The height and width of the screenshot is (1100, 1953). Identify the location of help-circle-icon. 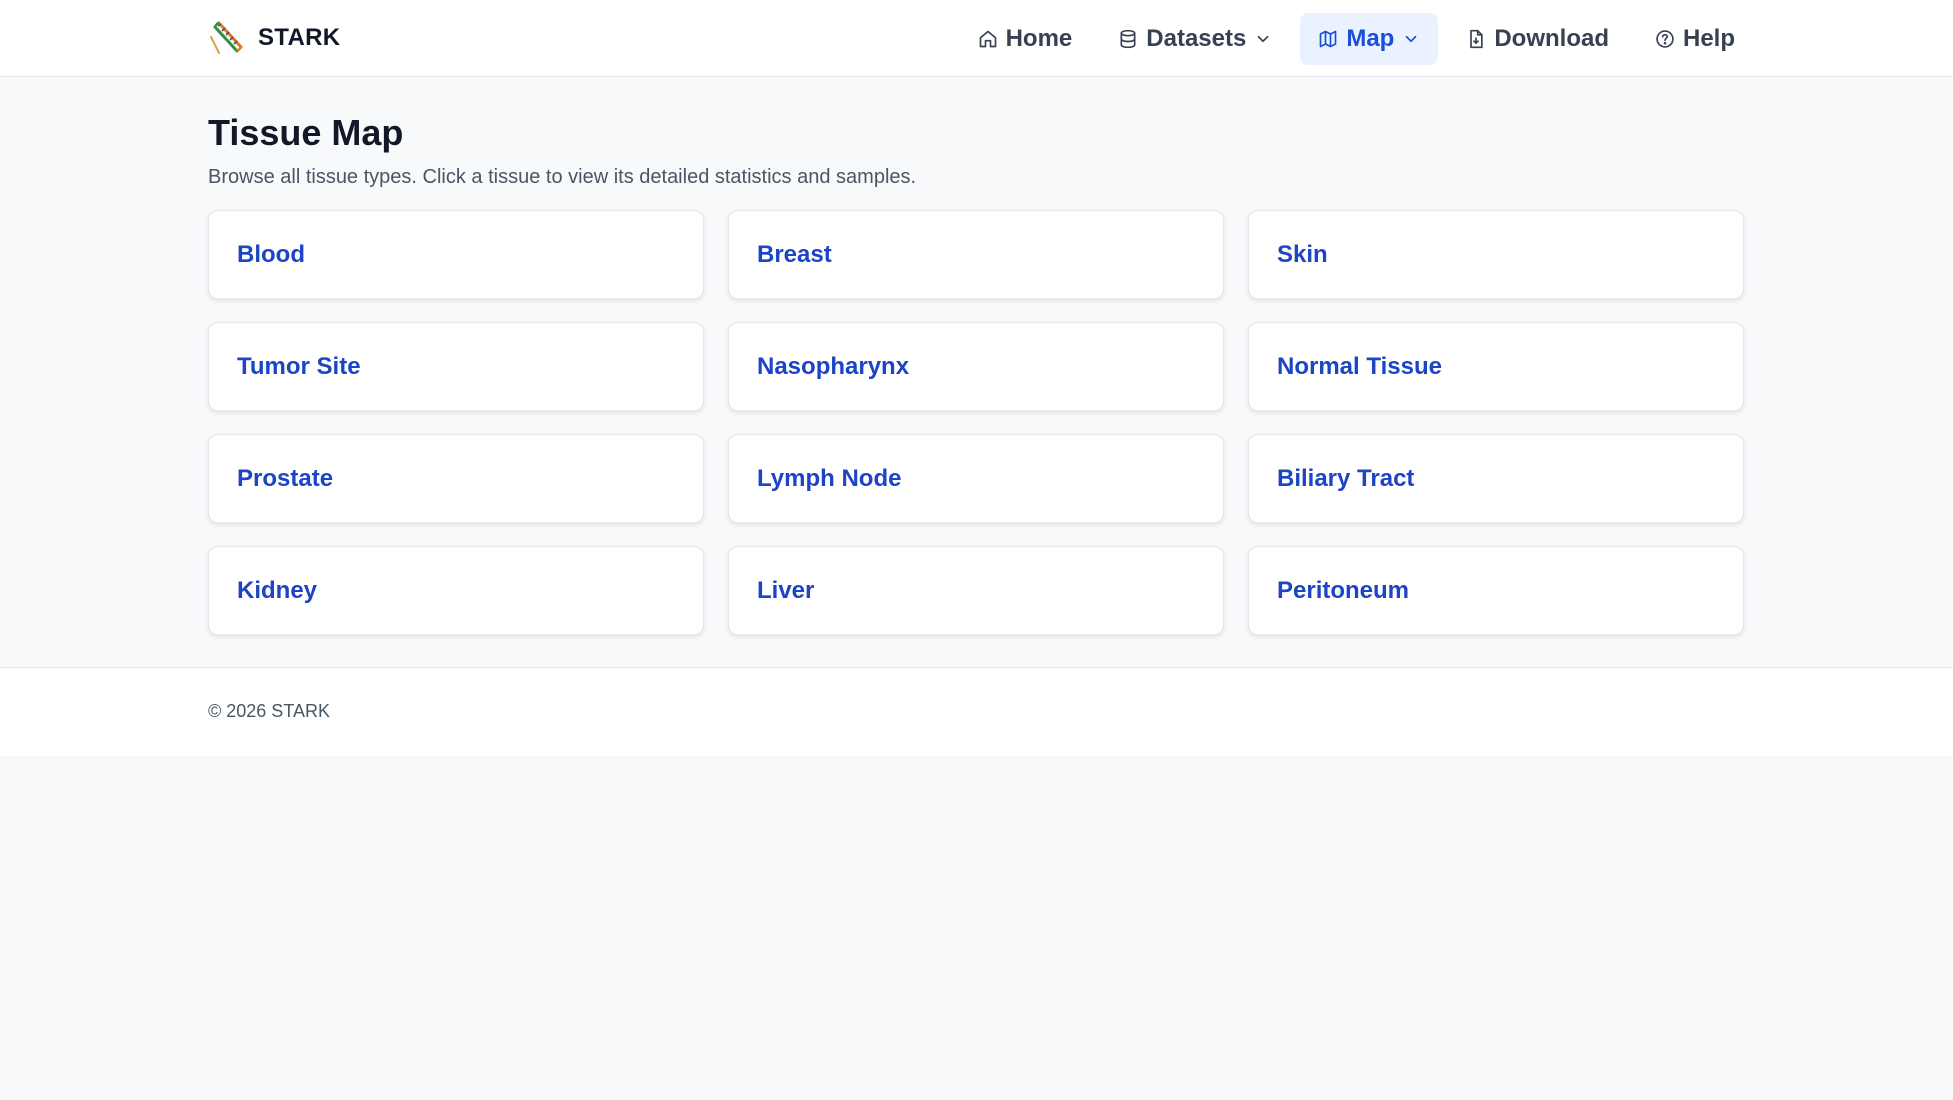
(1665, 39).